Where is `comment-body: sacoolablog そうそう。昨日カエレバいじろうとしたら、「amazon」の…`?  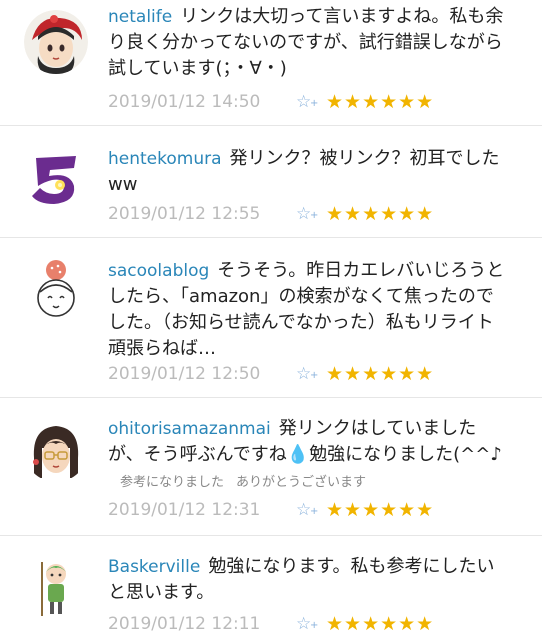
comment-body: sacoolablog そうそう。昨日カエレバいじろうとしたら、「amazon」の… is located at coordinates (308, 310).